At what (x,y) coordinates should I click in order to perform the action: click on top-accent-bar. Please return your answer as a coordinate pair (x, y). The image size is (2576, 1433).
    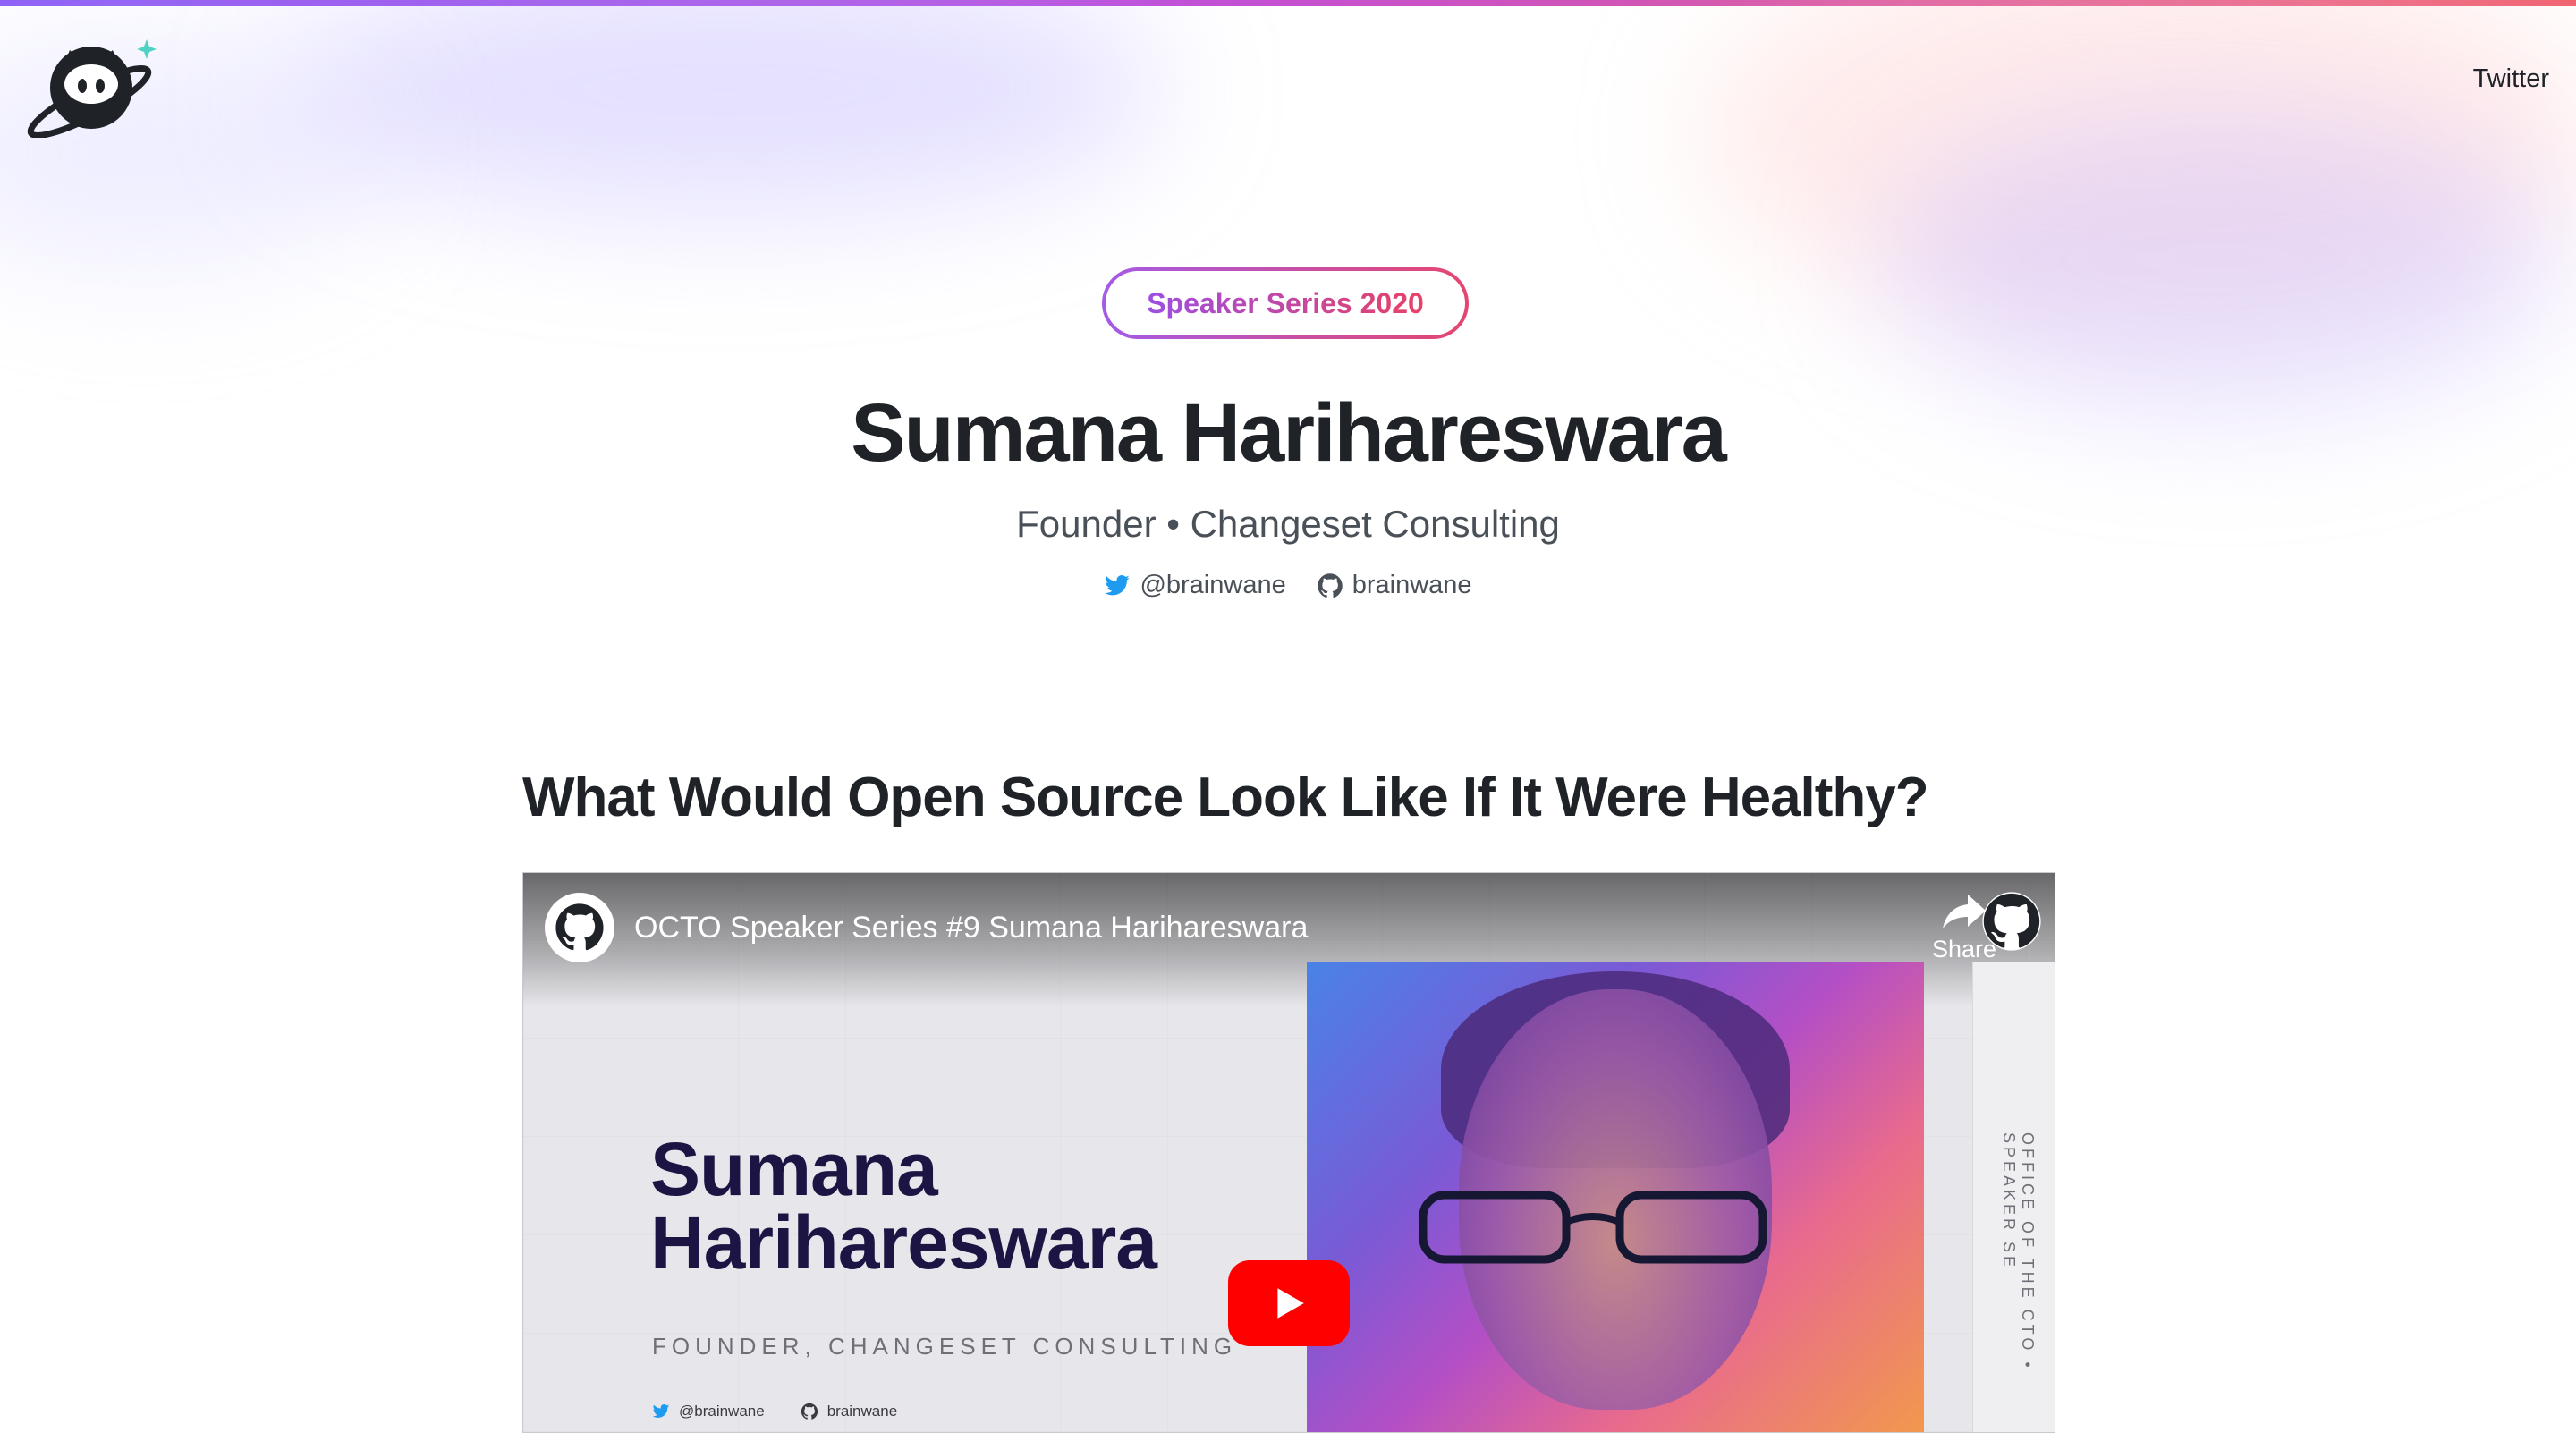
    Looking at the image, I should click on (1288, 3).